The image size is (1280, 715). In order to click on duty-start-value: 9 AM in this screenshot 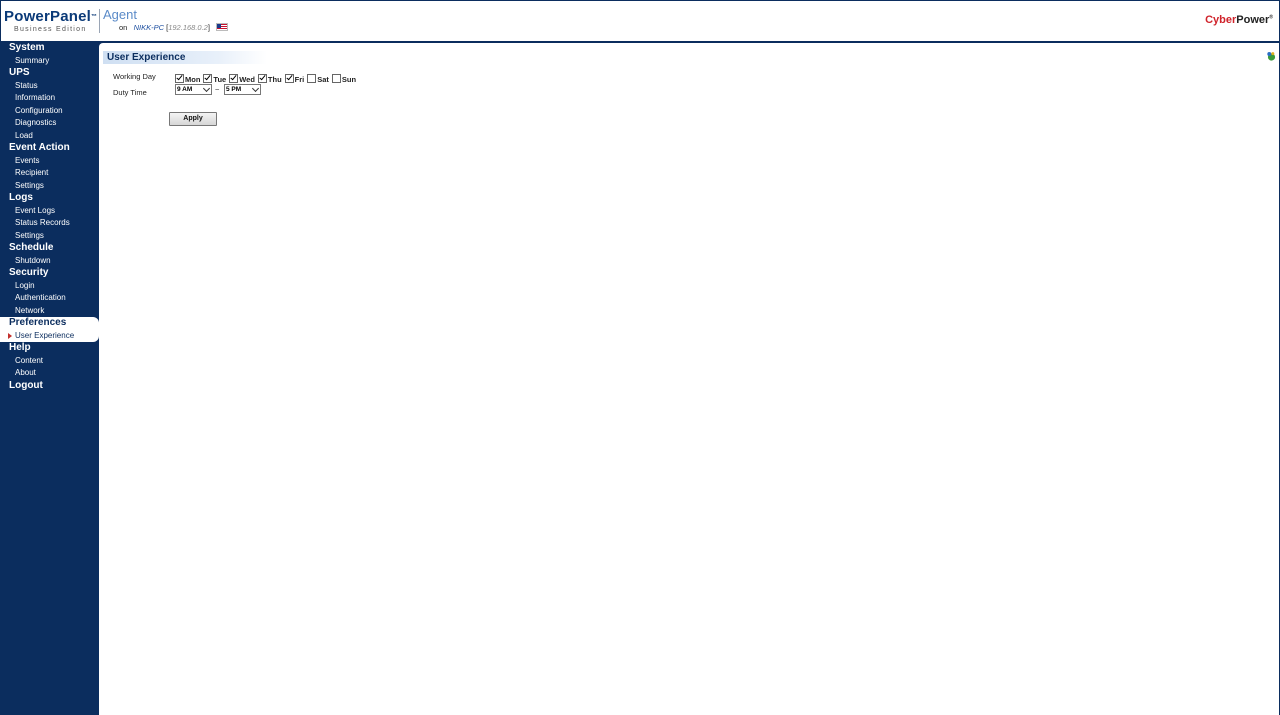, I will do `click(185, 89)`.